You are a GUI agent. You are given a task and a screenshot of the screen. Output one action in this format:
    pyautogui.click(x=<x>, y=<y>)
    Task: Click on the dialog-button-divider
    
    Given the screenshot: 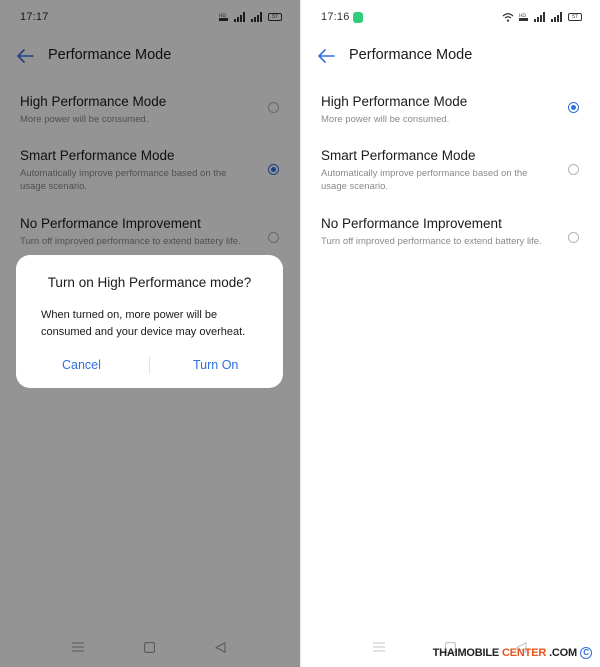 What is the action you would take?
    pyautogui.click(x=149, y=365)
    